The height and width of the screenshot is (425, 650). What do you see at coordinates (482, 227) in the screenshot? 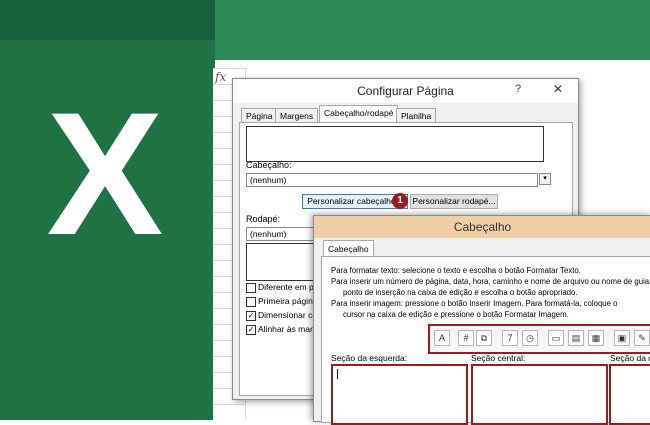
I see `header-dialog-title: Cabeçalho` at bounding box center [482, 227].